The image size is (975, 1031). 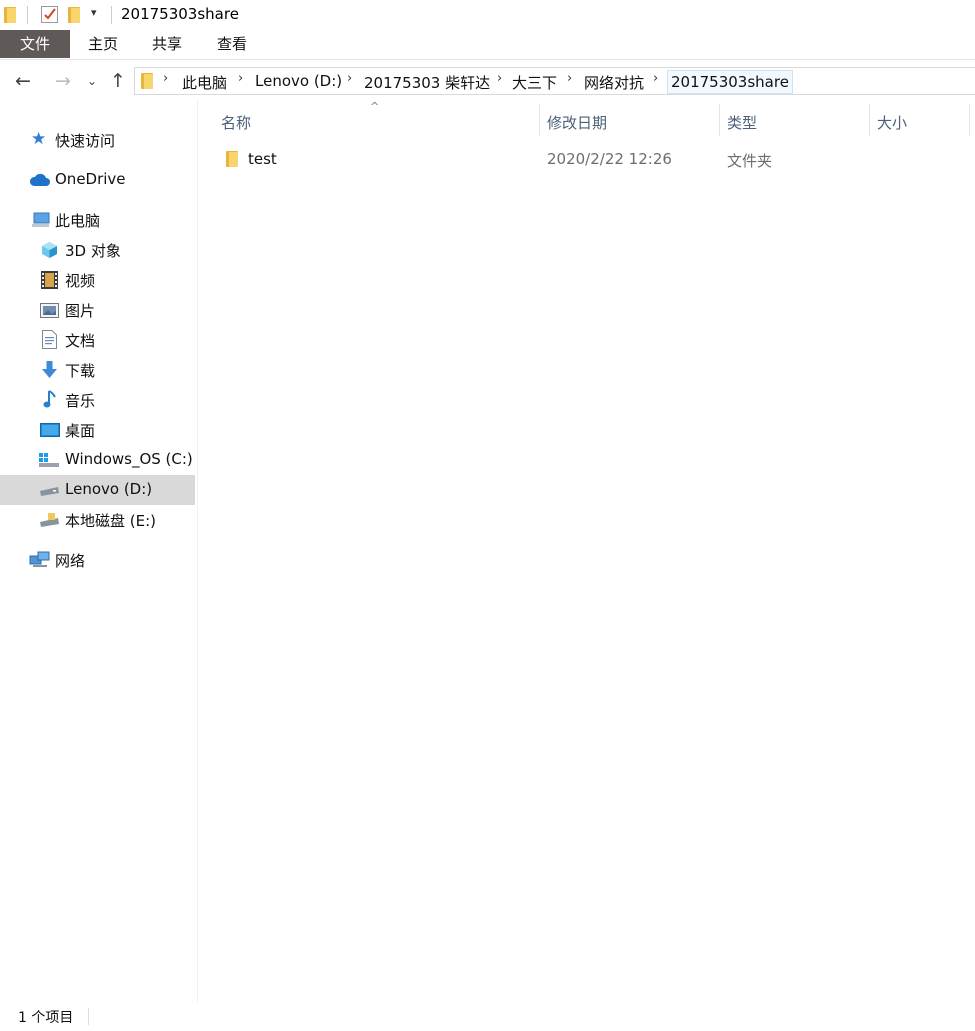 What do you see at coordinates (103, 44) in the screenshot?
I see `tab-home: 主页` at bounding box center [103, 44].